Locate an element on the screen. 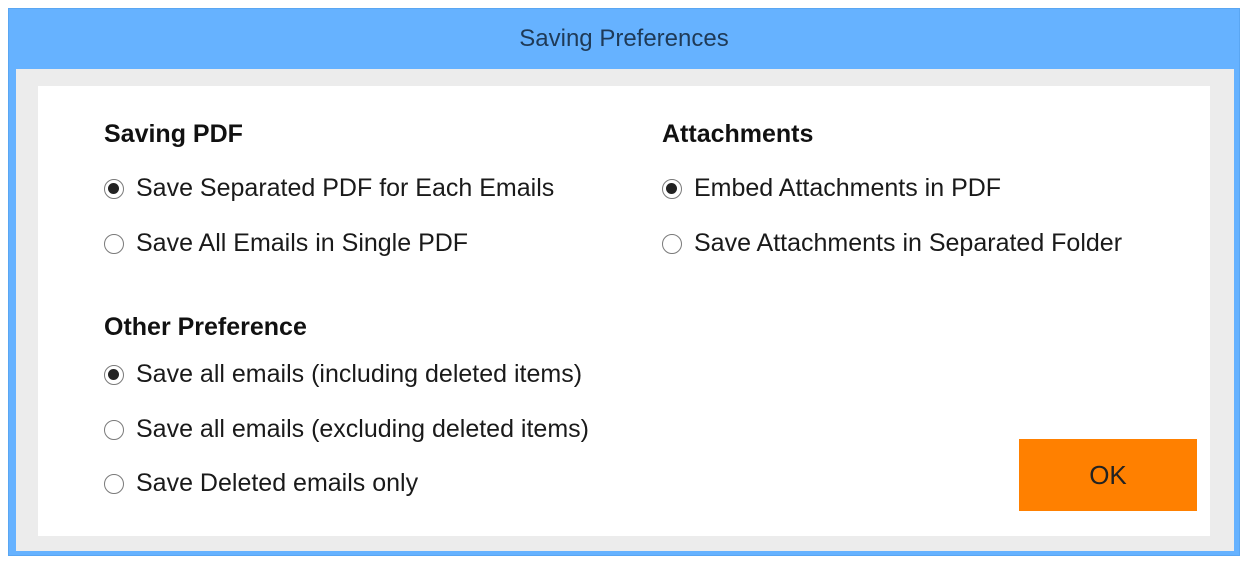 The height and width of the screenshot is (563, 1248). saving-pdf-heading: Saving PDF is located at coordinates (173, 134).